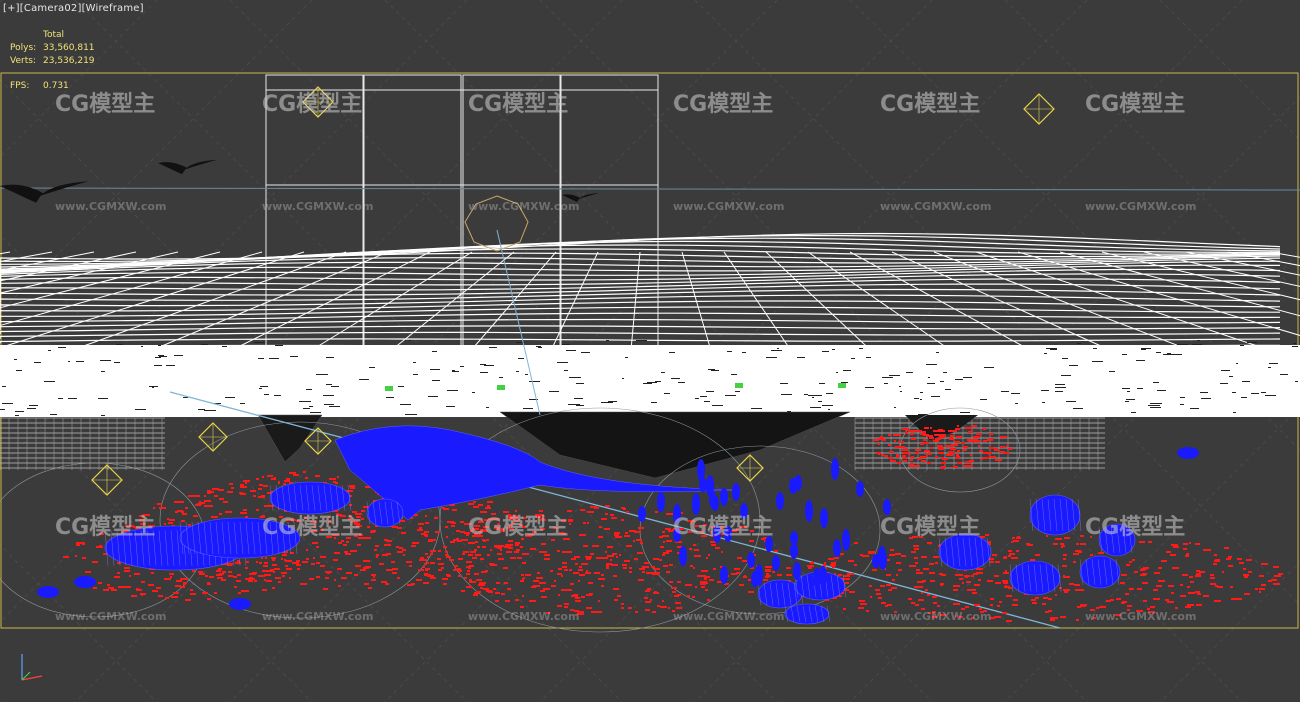  What do you see at coordinates (56, 86) in the screenshot?
I see `fps-value: 0.731` at bounding box center [56, 86].